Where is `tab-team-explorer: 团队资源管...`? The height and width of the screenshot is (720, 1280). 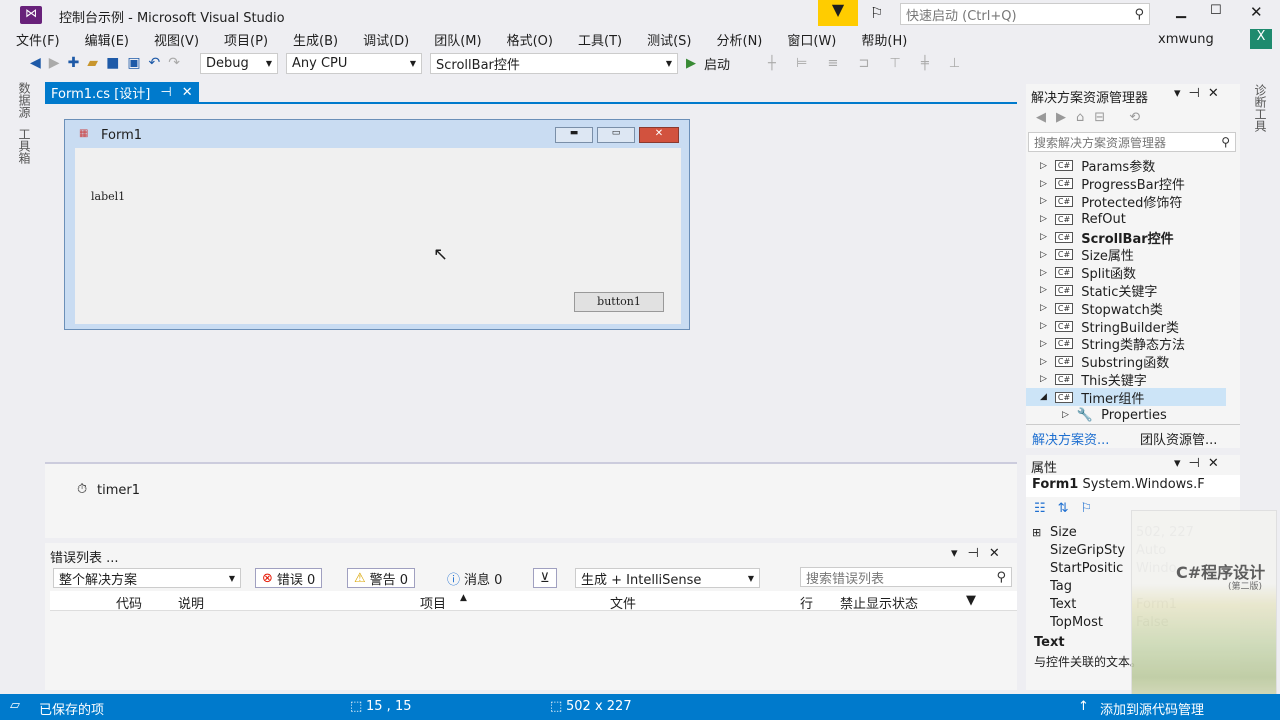
tab-team-explorer: 团队资源管... is located at coordinates (1178, 438).